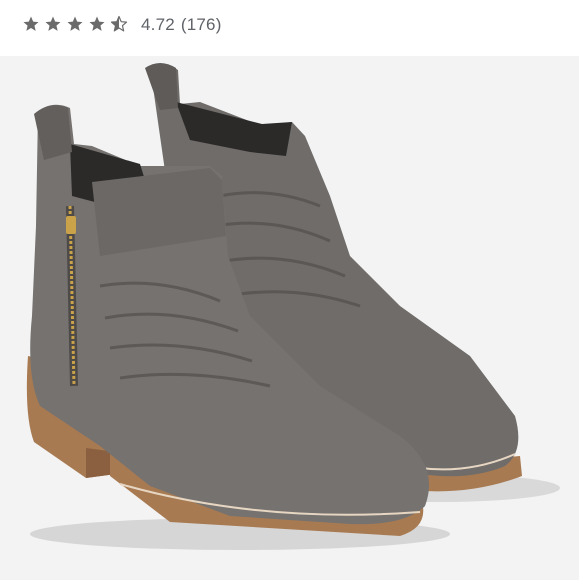  I want to click on star-2-icon, so click(53, 23).